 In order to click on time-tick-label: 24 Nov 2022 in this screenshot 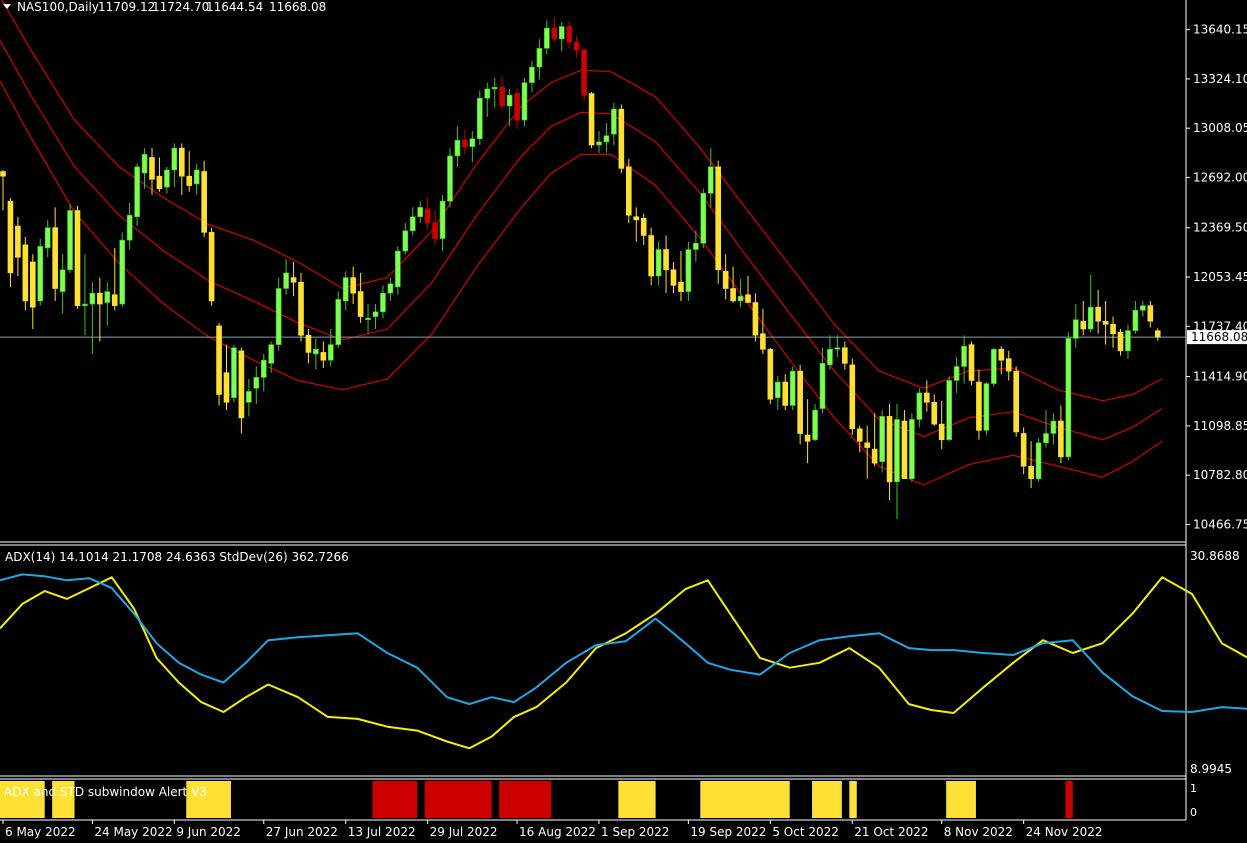, I will do `click(1064, 832)`.